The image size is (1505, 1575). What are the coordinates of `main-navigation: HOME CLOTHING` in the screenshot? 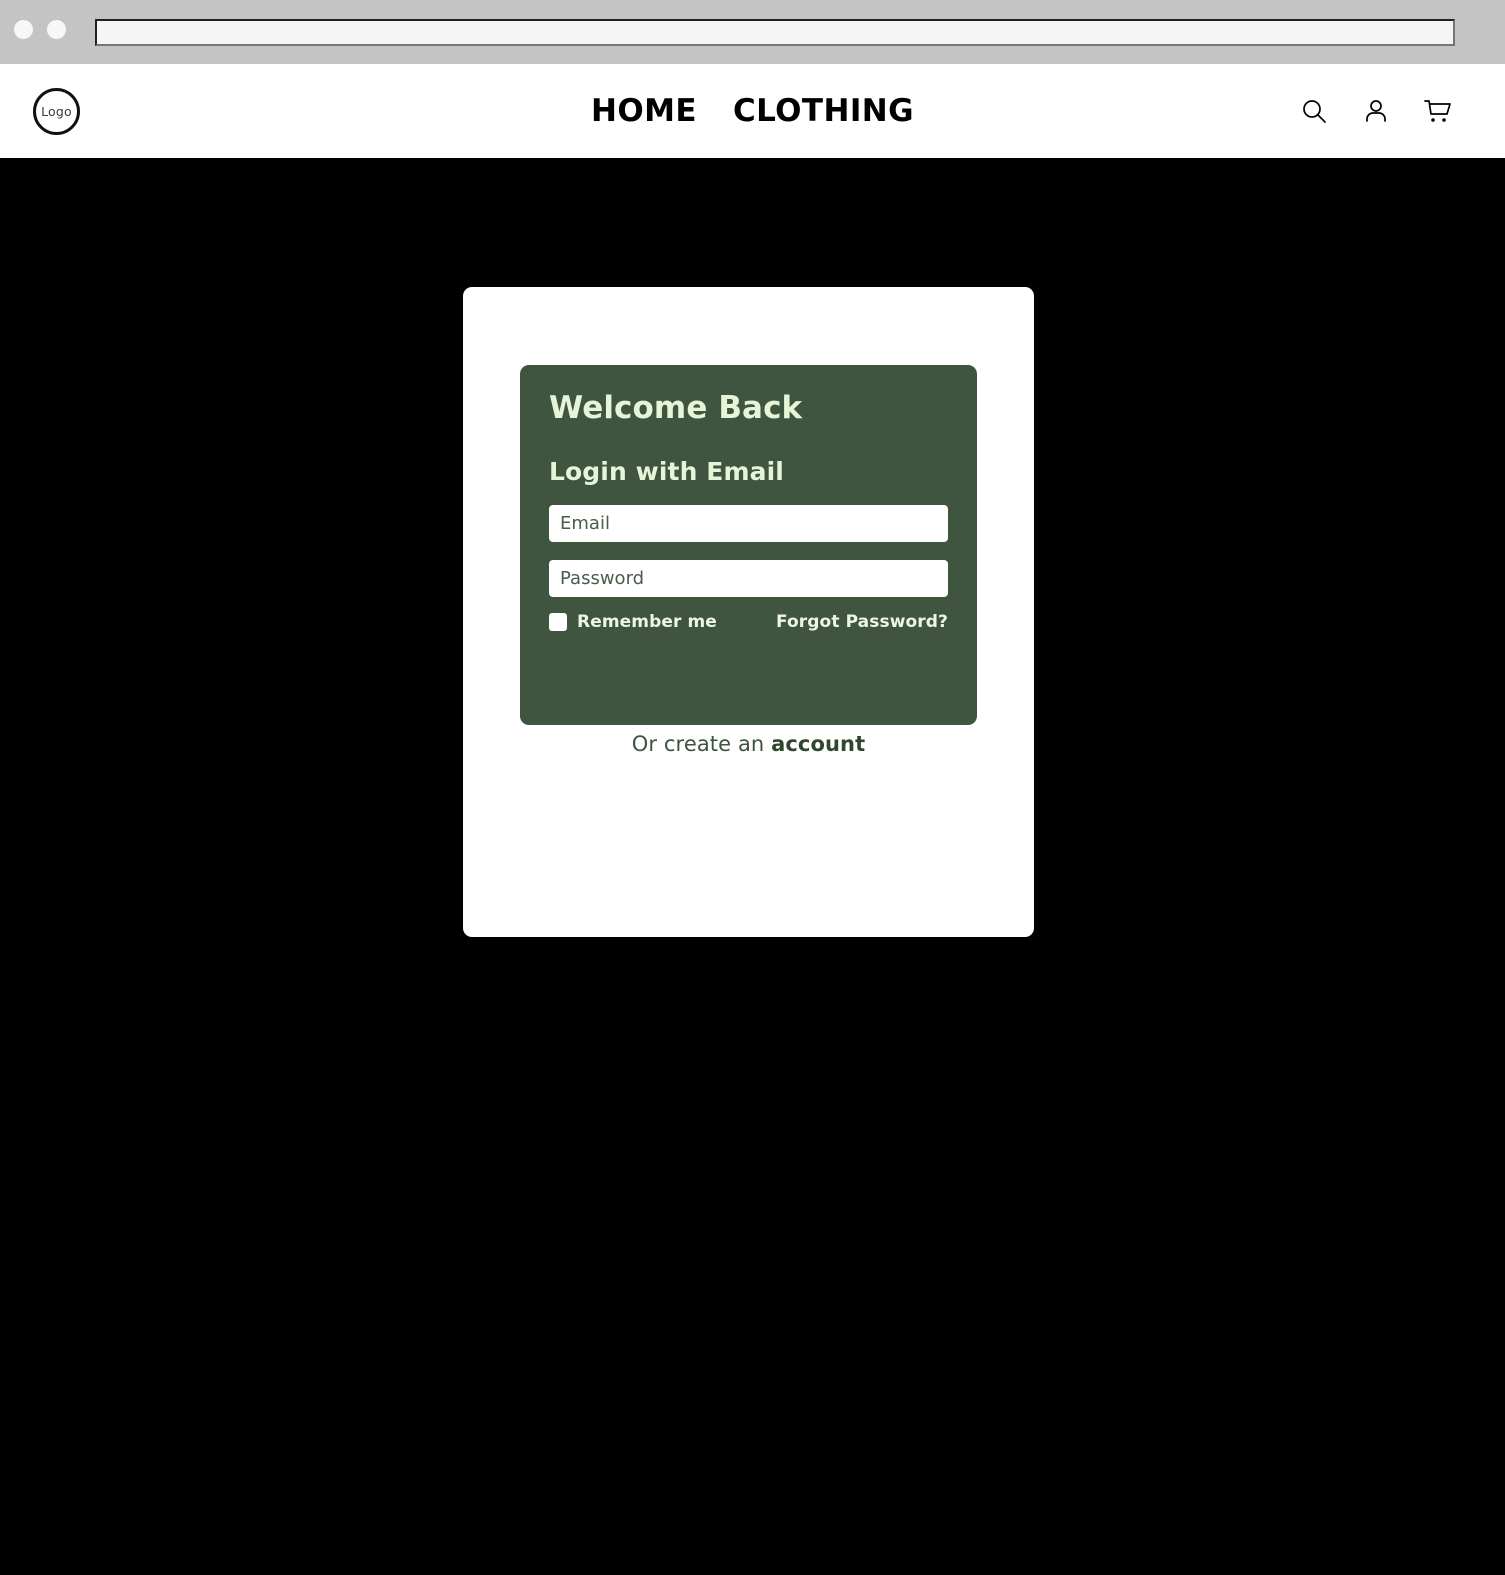 It's located at (752, 111).